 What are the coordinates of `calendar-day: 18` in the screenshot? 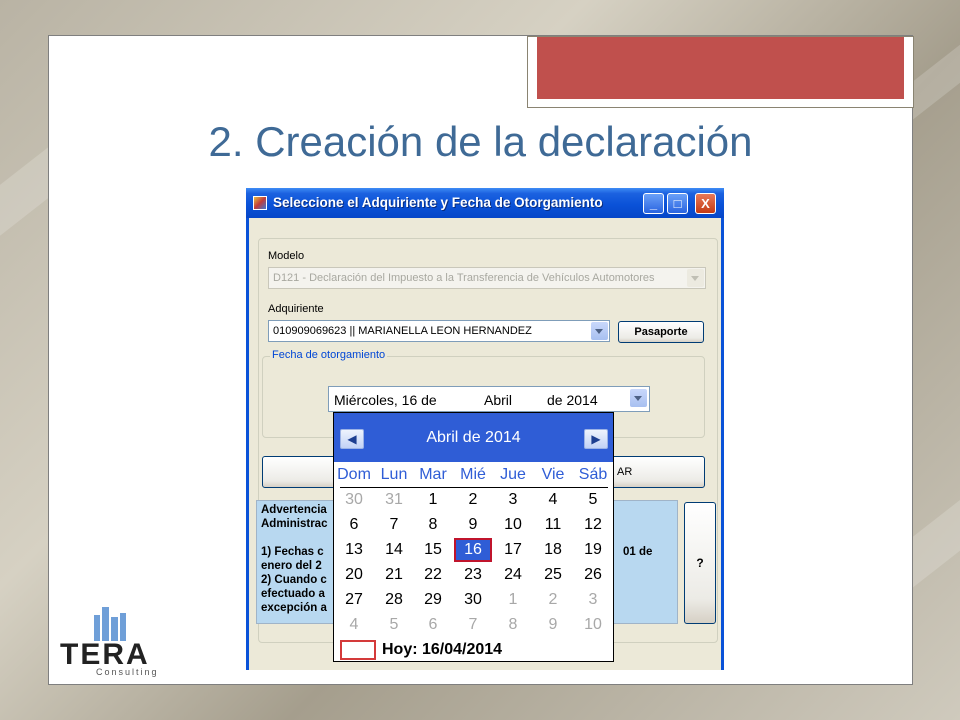 It's located at (553, 550).